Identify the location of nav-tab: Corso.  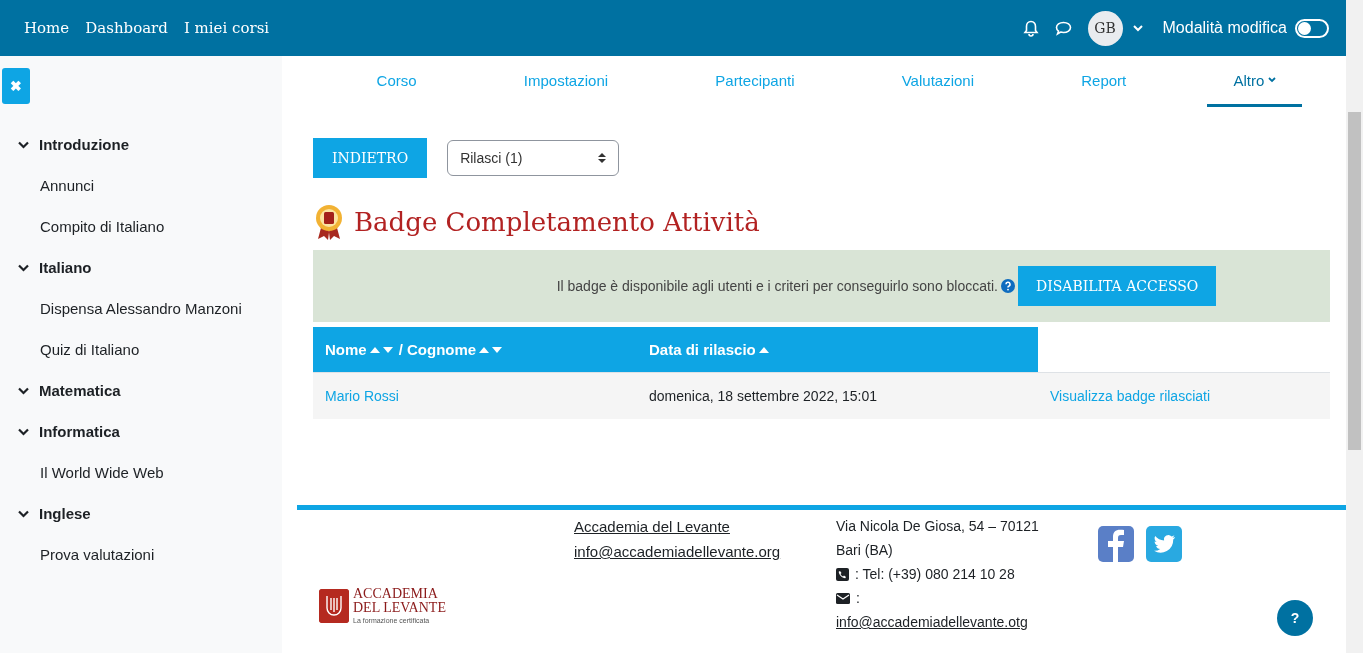
(396, 81).